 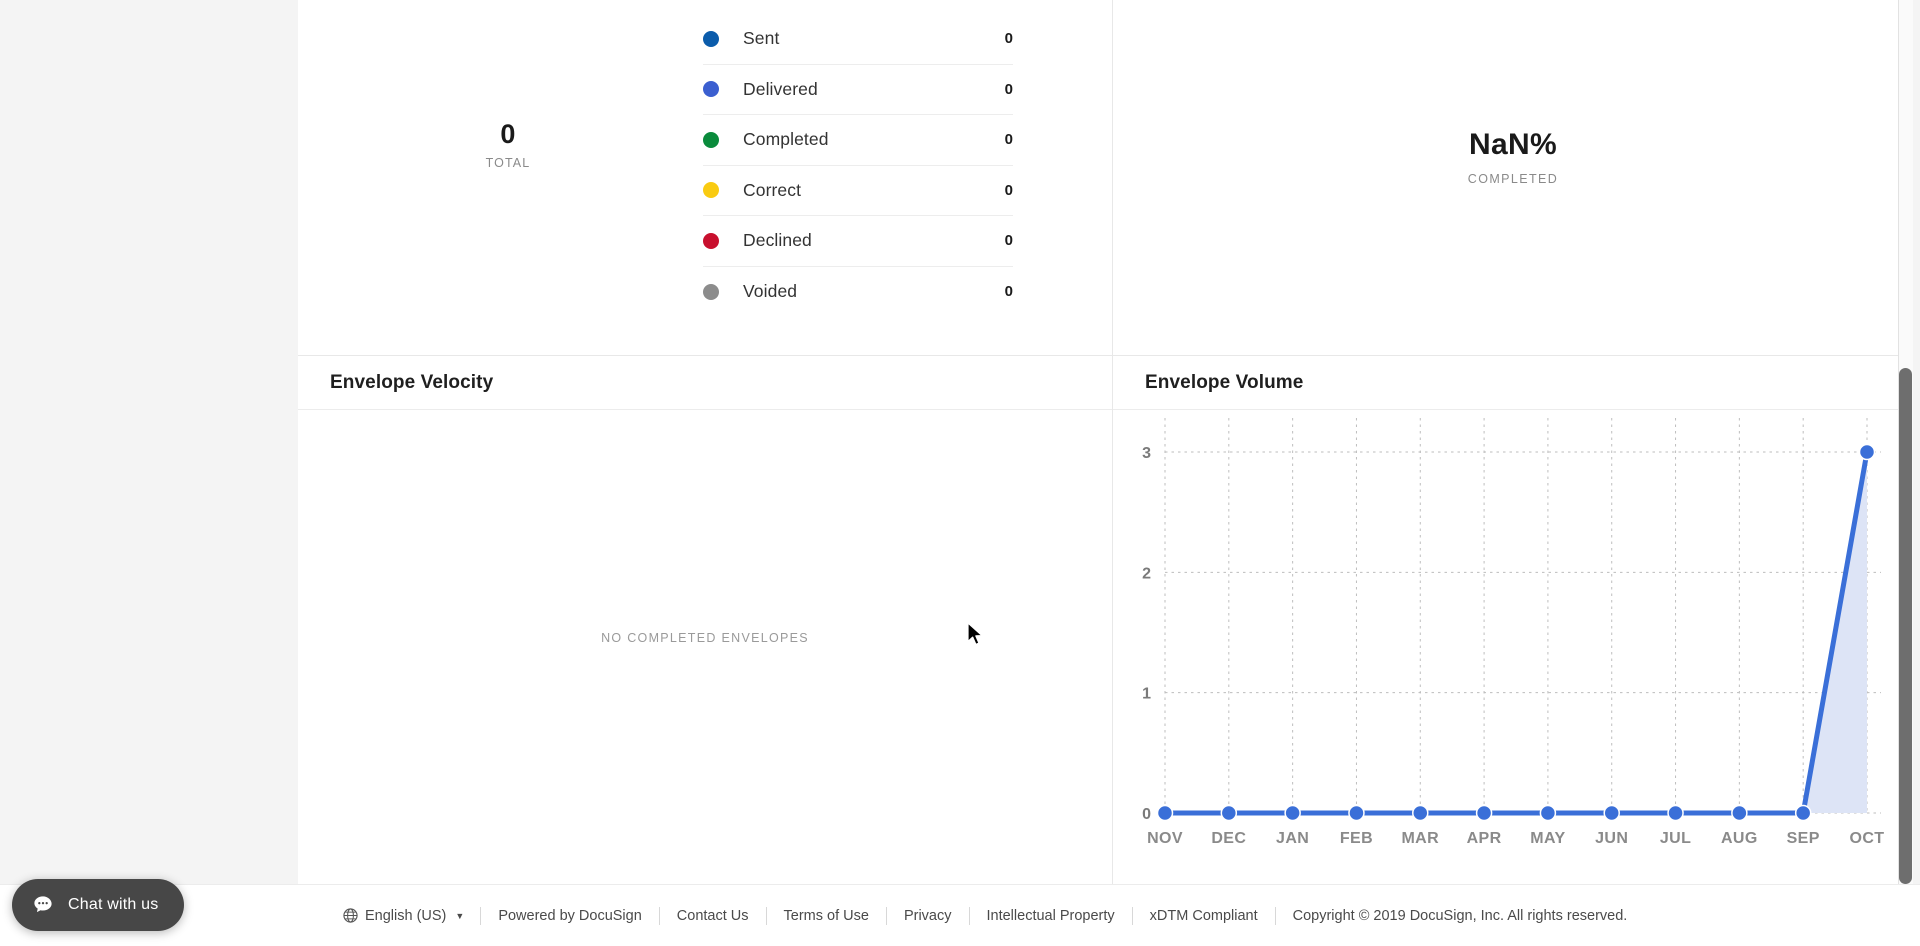 I want to click on legend-label: Correct, so click(x=772, y=189).